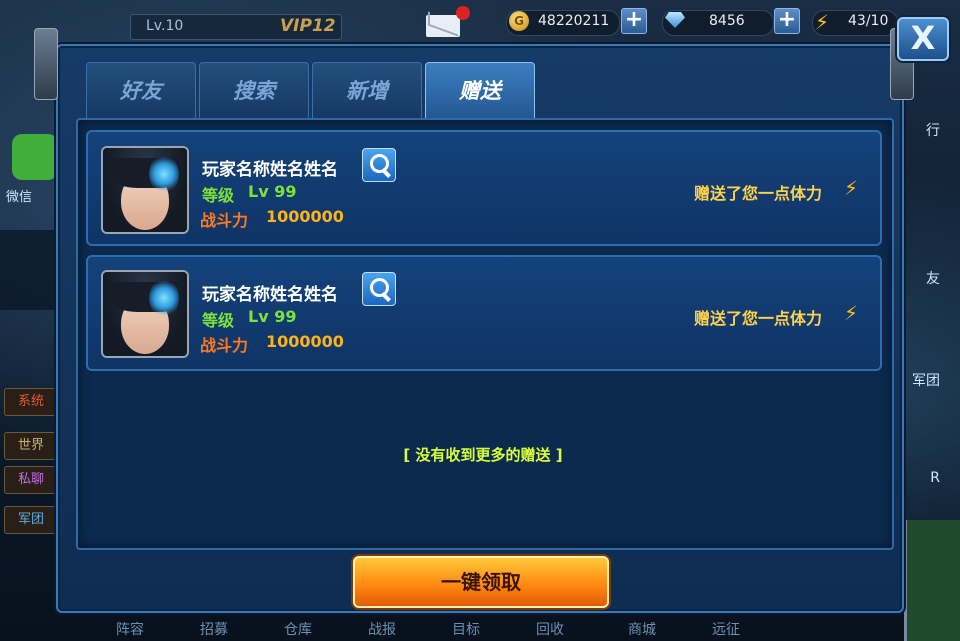  What do you see at coordinates (926, 380) in the screenshot?
I see `side-menu-label: 军团` at bounding box center [926, 380].